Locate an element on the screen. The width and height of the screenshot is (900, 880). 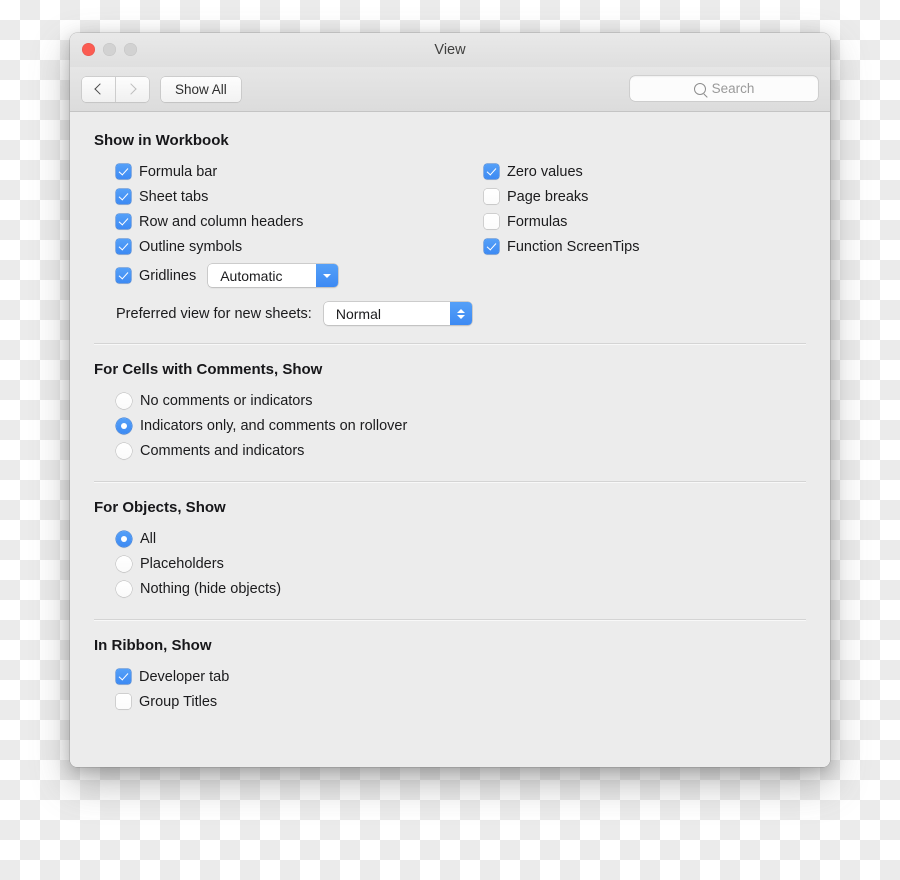
search-icon is located at coordinates (699, 88).